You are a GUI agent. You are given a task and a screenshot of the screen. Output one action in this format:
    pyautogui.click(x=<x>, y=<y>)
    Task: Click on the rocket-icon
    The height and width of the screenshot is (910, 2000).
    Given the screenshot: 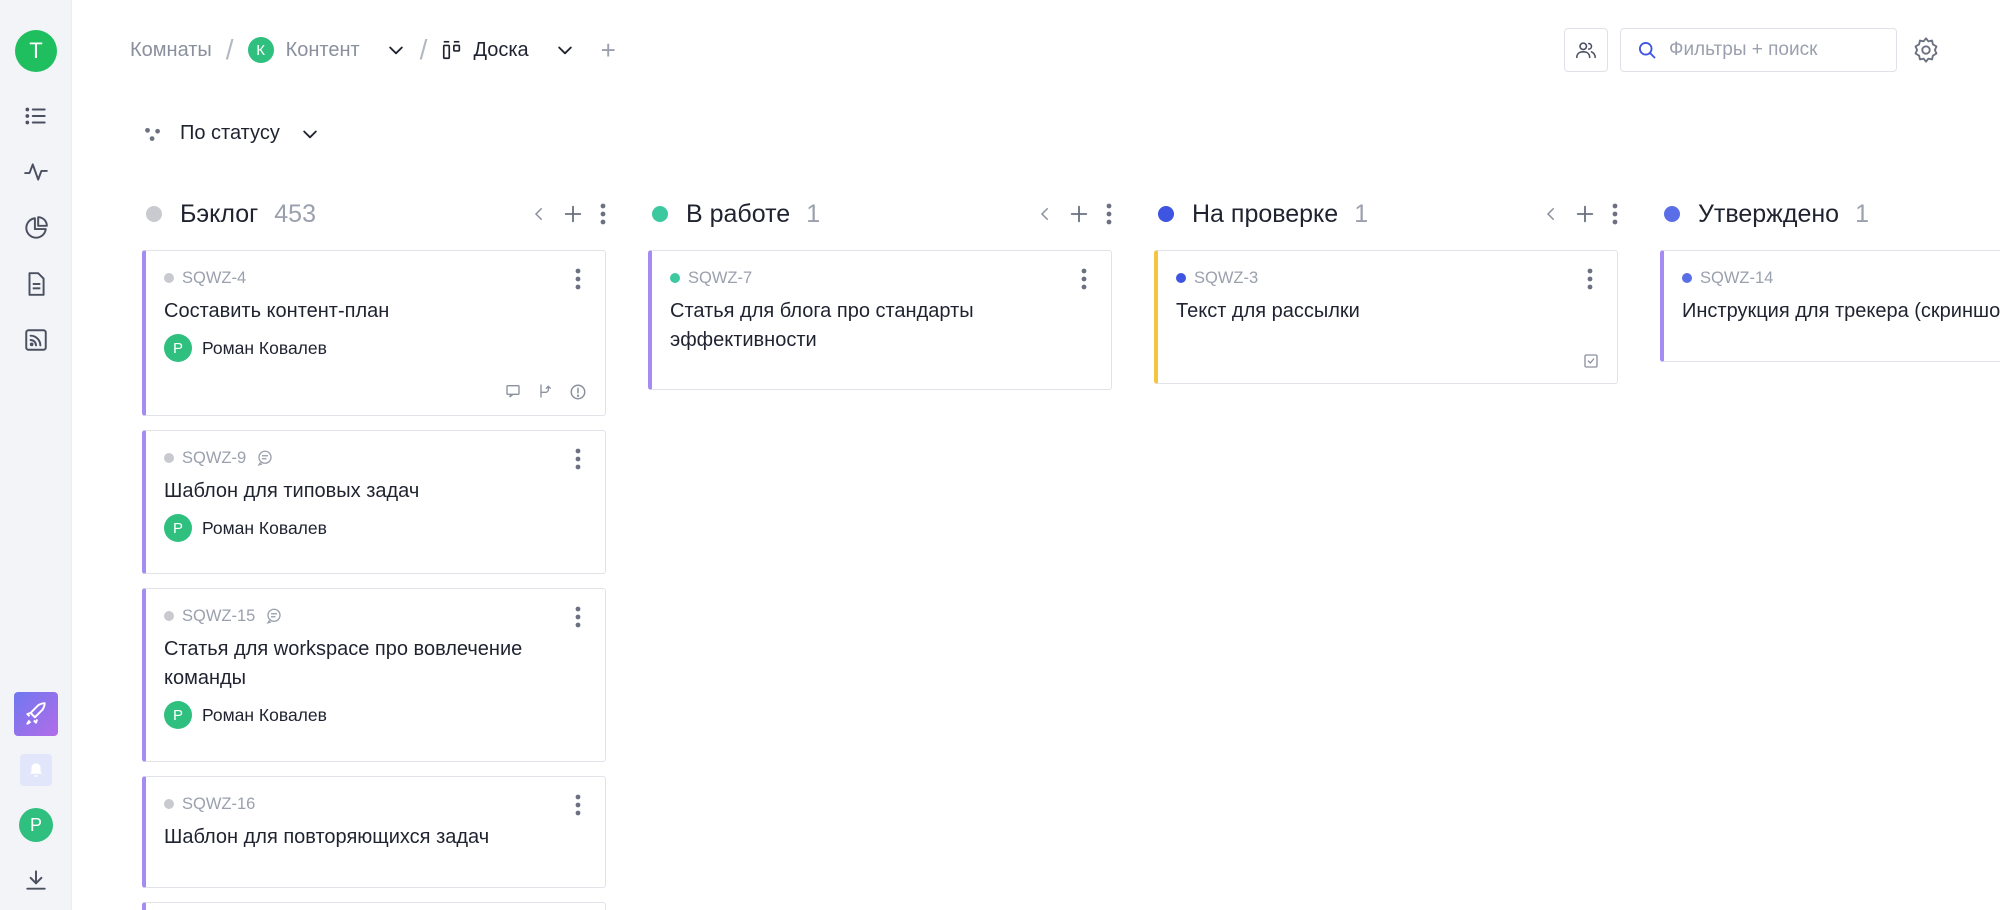 What is the action you would take?
    pyautogui.click(x=36, y=714)
    